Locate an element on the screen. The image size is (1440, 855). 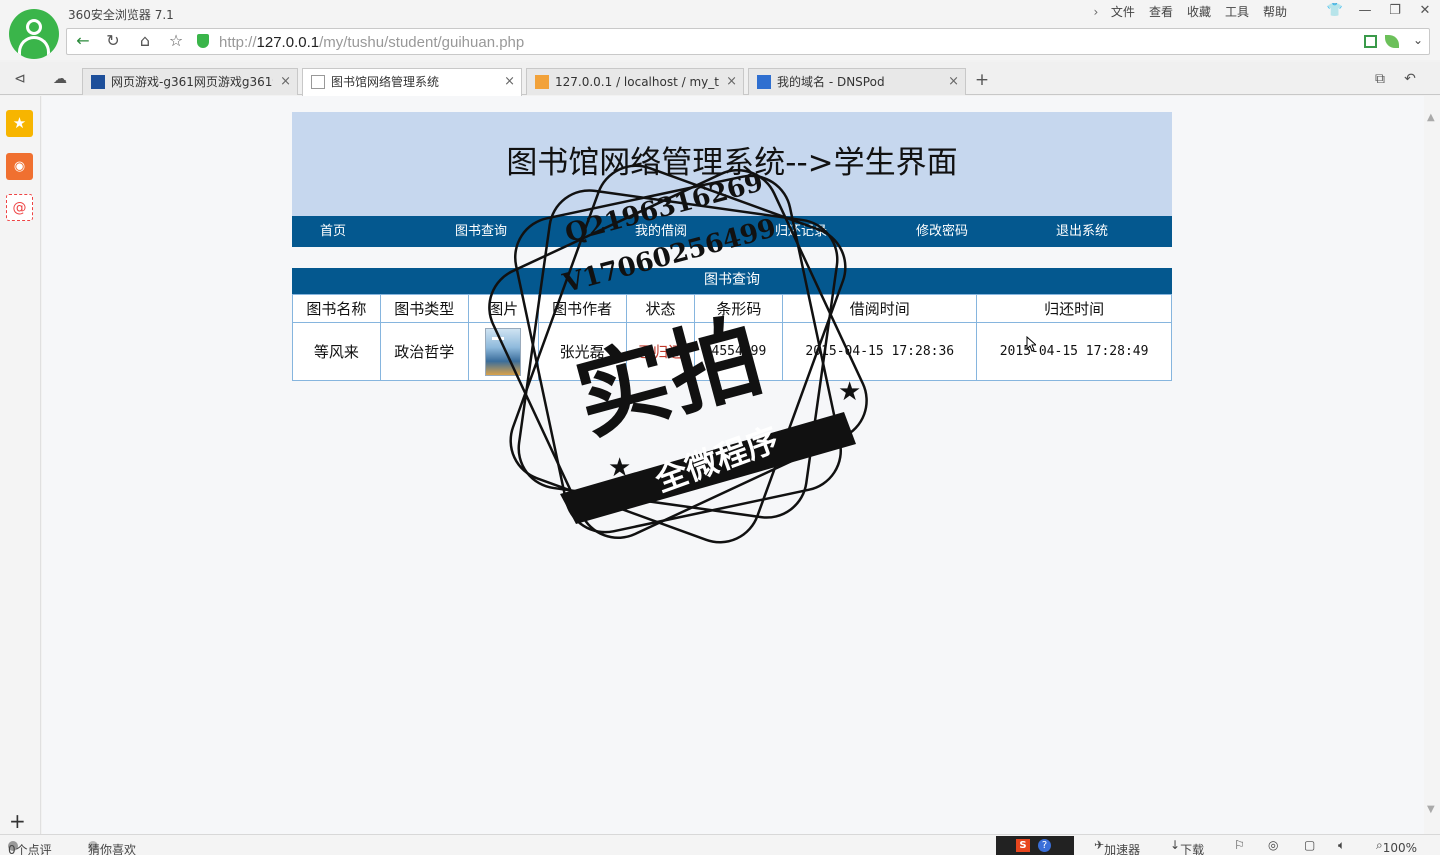
nav-change-password: 修改密码 is located at coordinates (942, 231).